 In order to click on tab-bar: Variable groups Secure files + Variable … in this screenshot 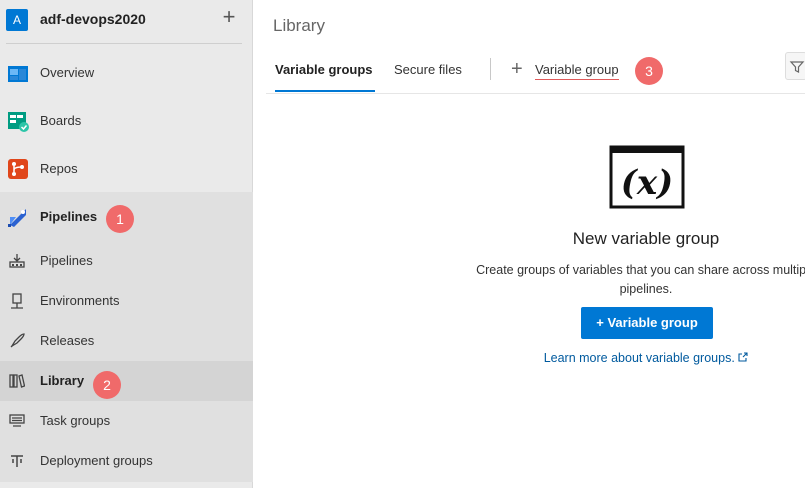, I will do `click(535, 73)`.